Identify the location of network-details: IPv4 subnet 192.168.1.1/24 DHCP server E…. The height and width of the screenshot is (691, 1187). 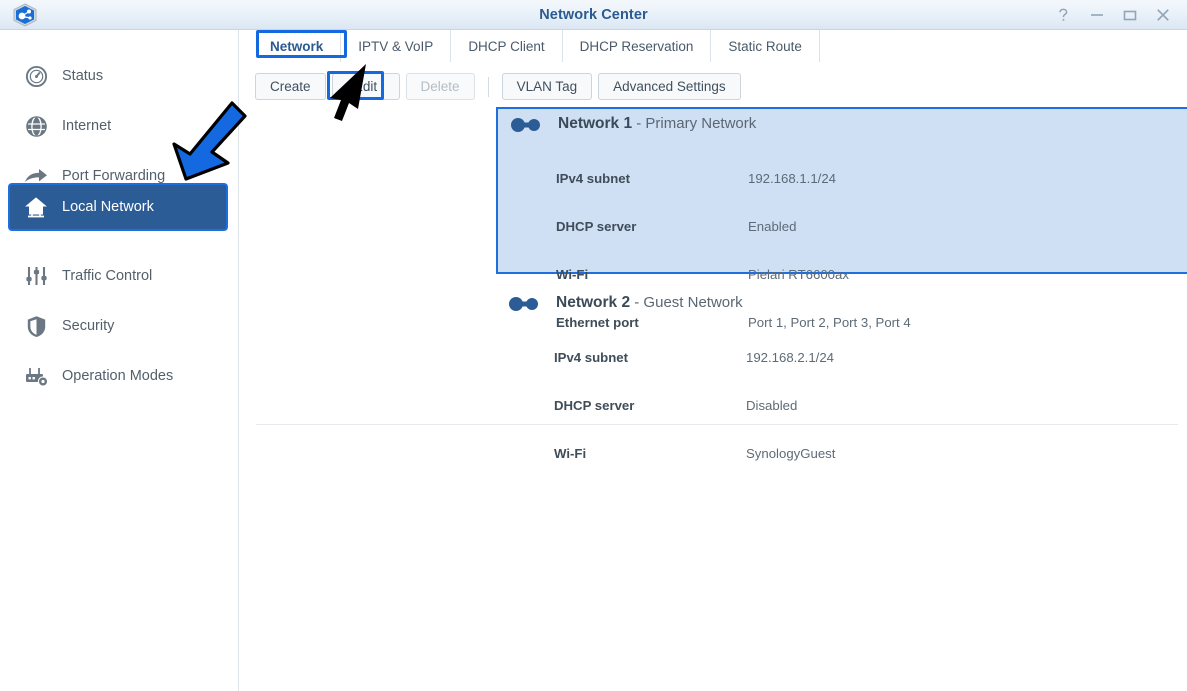
(842, 242).